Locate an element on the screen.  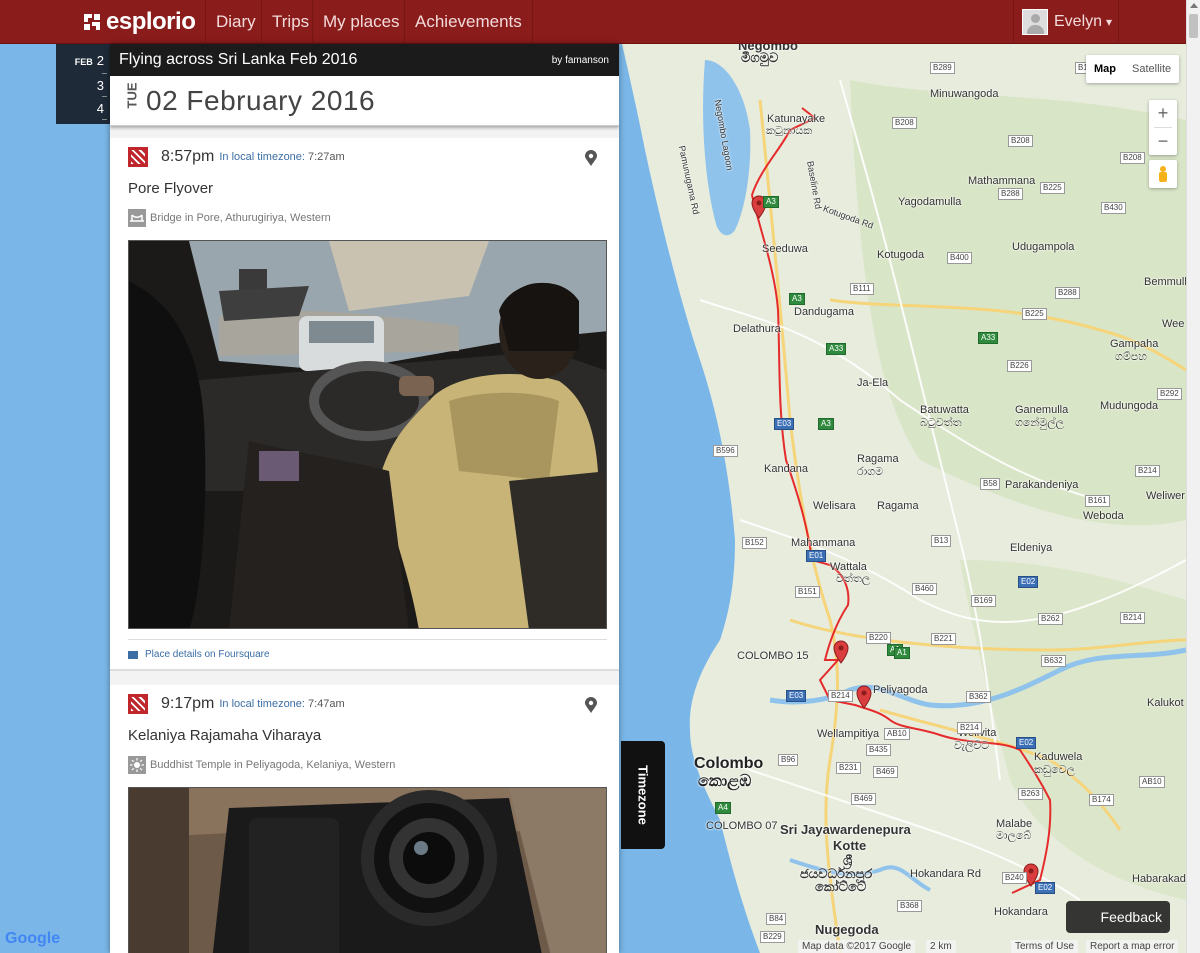
road-shield: A33 is located at coordinates (988, 338).